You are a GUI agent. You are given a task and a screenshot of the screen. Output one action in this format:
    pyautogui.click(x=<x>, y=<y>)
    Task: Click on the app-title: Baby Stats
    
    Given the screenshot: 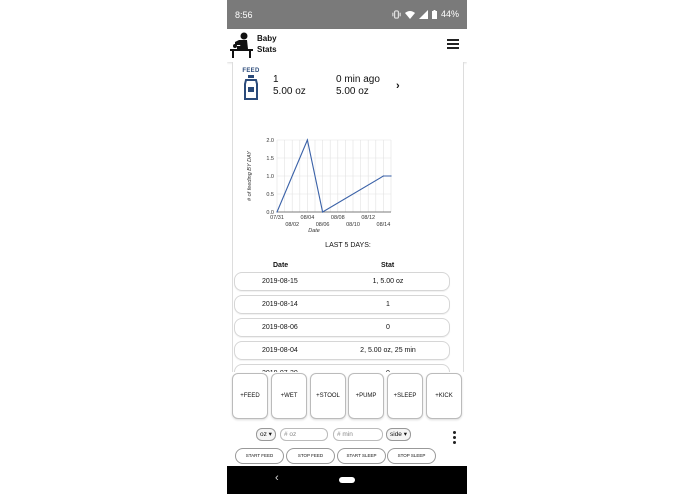 What is the action you would take?
    pyautogui.click(x=267, y=44)
    